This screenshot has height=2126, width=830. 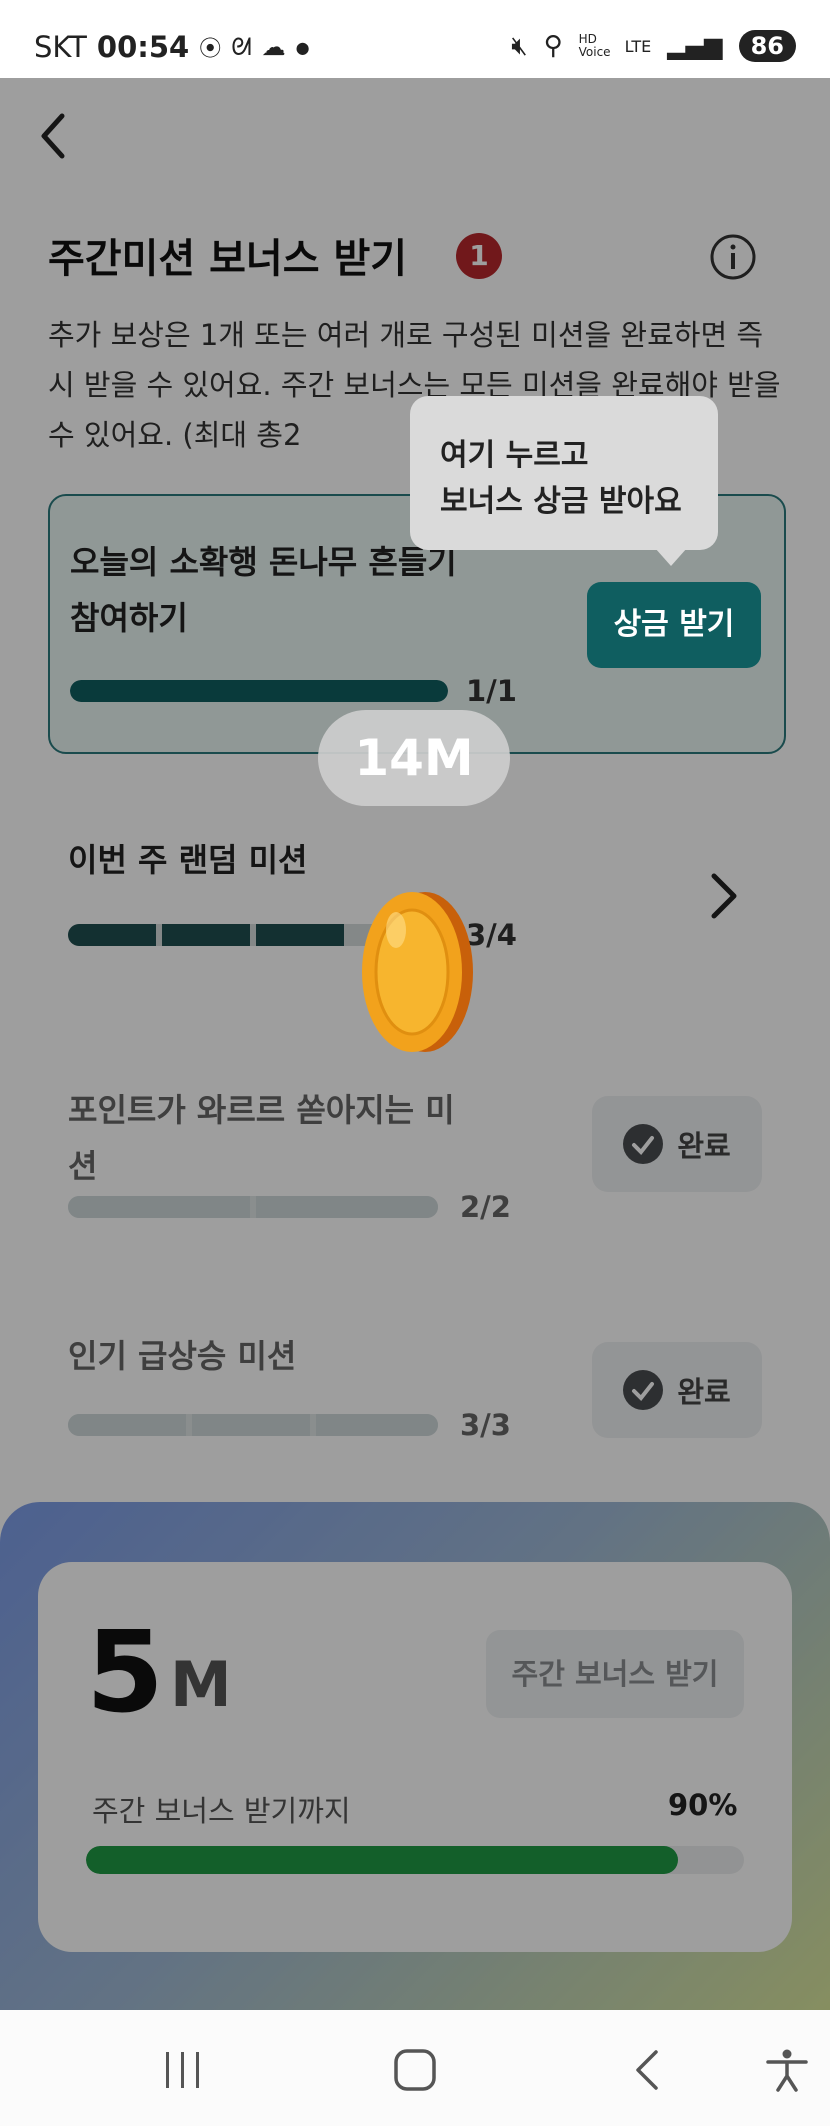 I want to click on tooltip: 여기 누르고 보너스 상금 받아요, so click(x=564, y=473).